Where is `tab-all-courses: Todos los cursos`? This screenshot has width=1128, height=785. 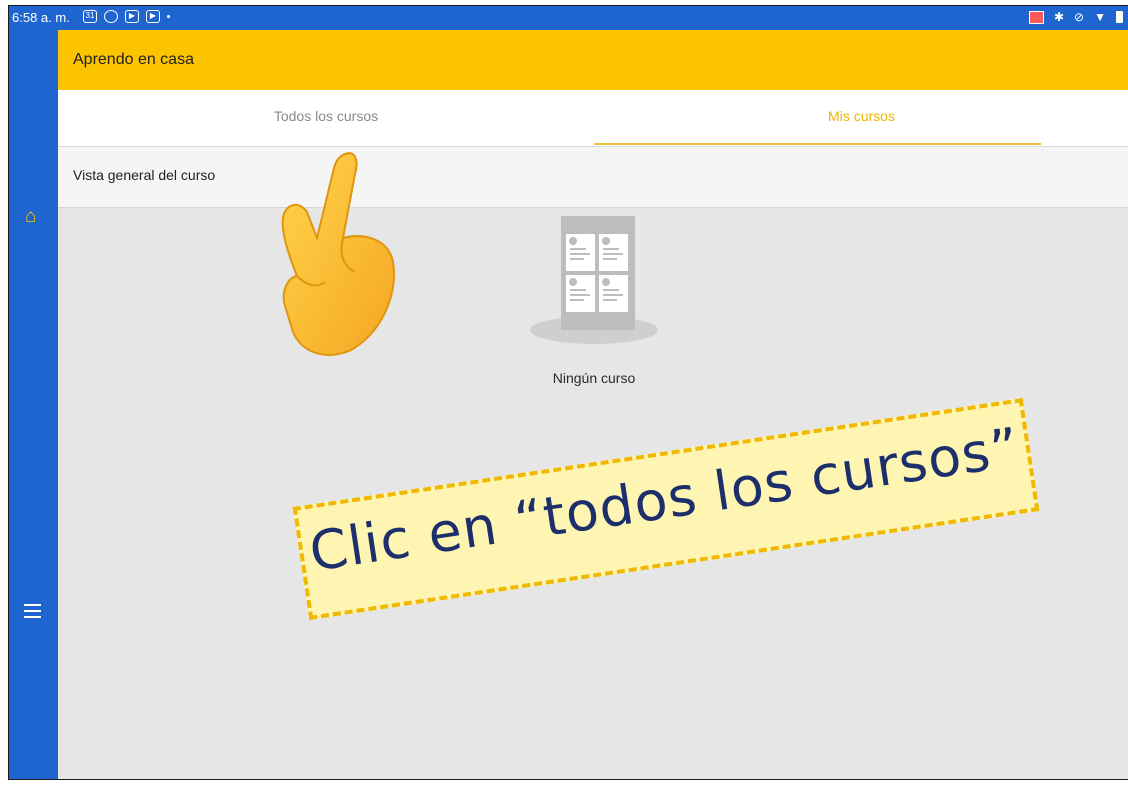 tab-all-courses: Todos los cursos is located at coordinates (326, 118).